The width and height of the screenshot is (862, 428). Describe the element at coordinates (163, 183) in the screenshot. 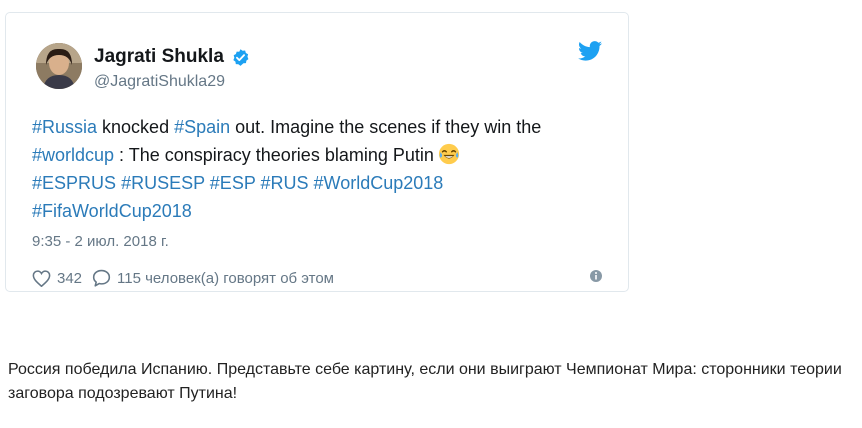

I see `hashtag-link: #RUSESP` at that location.